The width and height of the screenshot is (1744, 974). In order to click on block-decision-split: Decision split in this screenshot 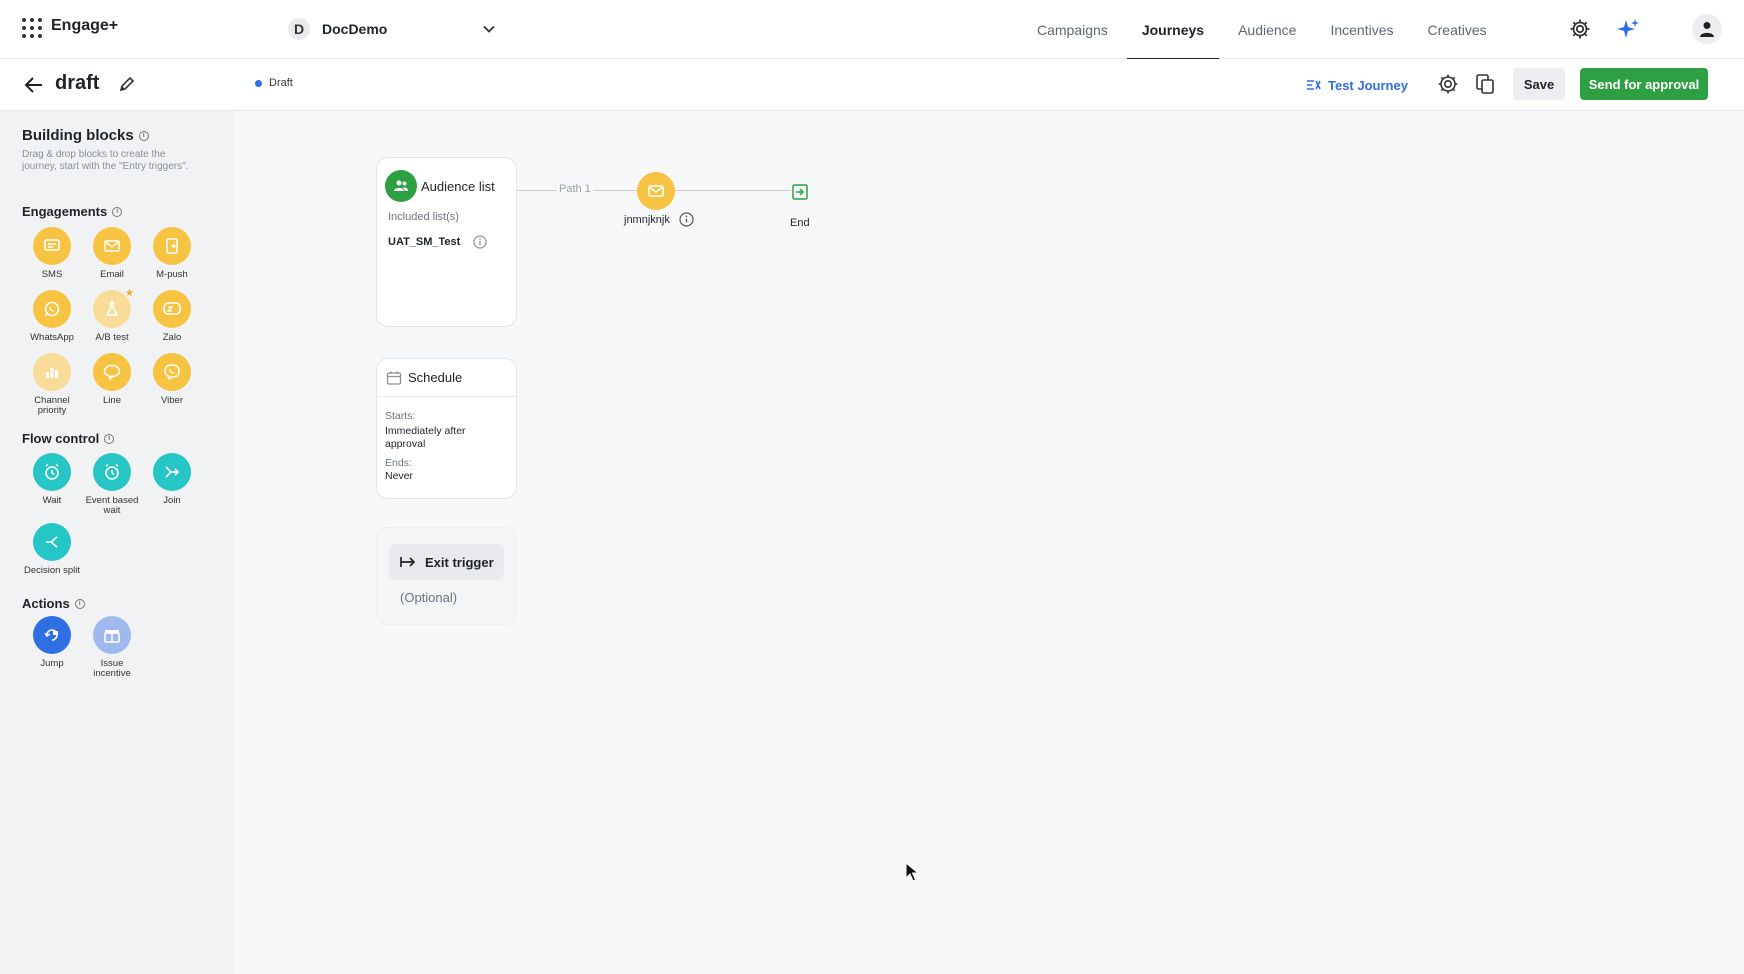, I will do `click(52, 549)`.